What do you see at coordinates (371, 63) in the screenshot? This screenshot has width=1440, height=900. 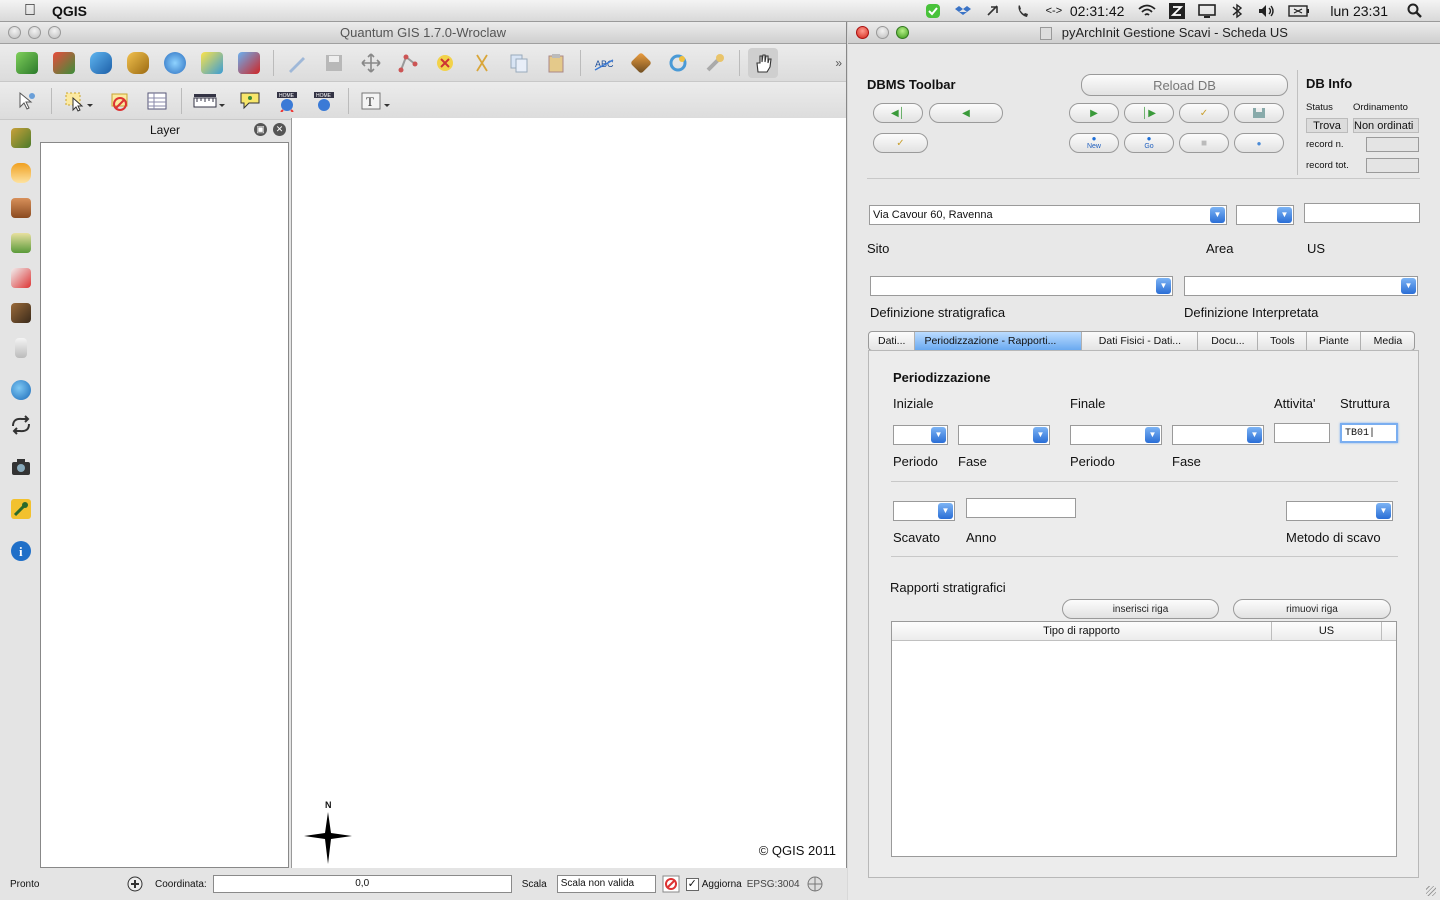 I see `move-feature-icon` at bounding box center [371, 63].